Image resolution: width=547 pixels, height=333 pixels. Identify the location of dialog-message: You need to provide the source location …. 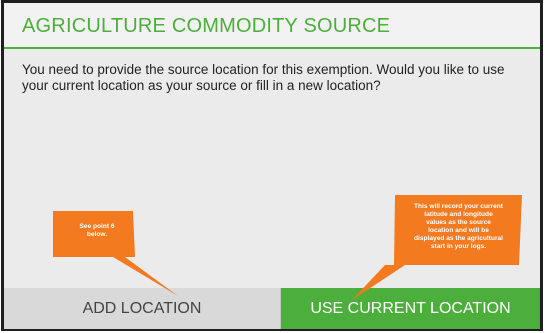
(263, 77).